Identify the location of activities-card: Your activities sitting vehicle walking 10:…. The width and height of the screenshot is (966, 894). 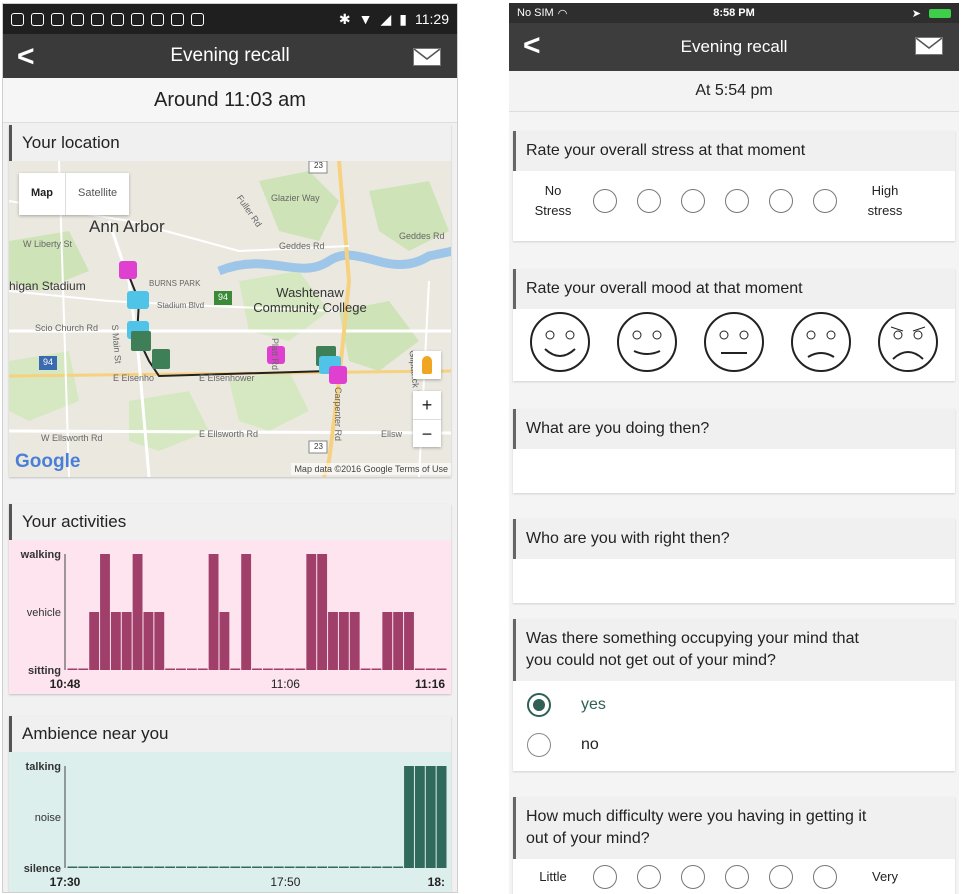
(230, 599).